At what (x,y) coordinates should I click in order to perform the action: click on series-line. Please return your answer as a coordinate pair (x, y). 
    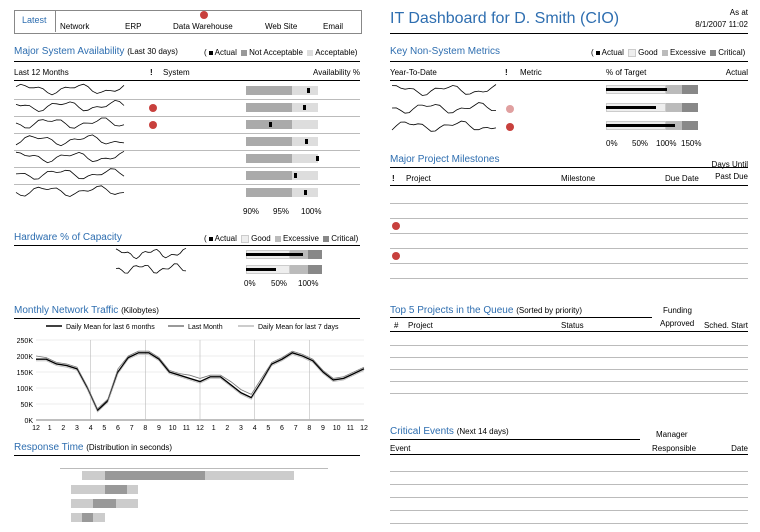
    Looking at the image, I should click on (200, 380).